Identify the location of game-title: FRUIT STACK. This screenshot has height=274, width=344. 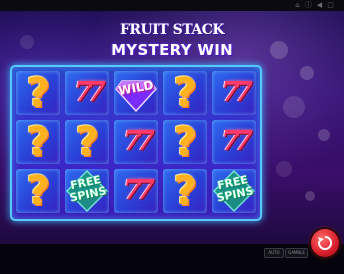
(172, 30).